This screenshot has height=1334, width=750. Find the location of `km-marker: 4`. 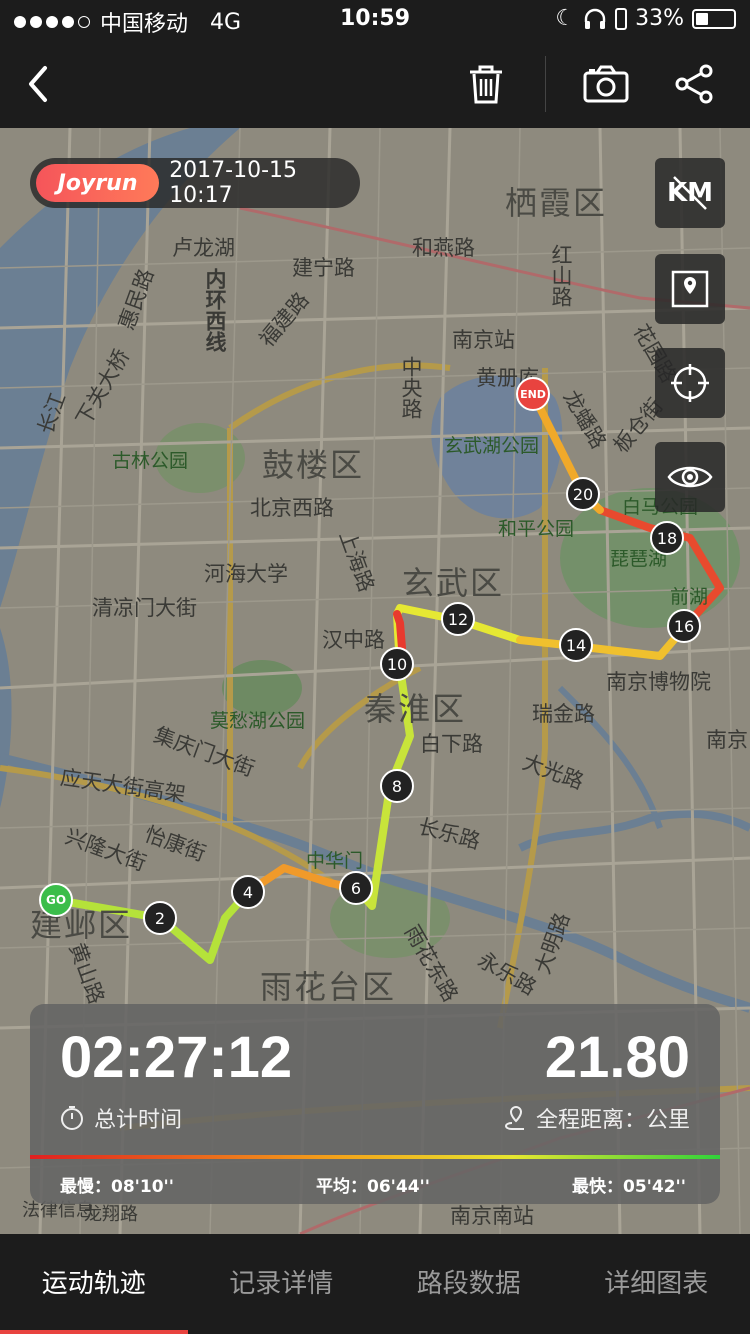

km-marker: 4 is located at coordinates (248, 892).